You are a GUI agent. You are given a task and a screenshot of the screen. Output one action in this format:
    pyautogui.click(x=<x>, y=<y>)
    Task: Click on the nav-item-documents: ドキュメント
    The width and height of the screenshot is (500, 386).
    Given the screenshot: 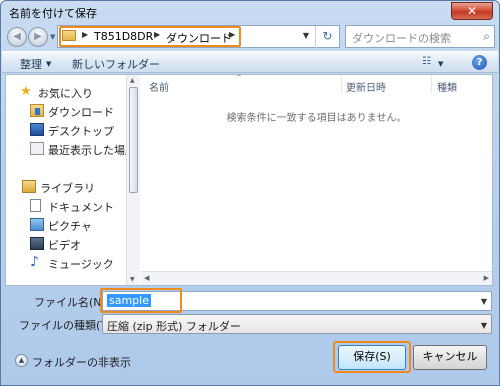 What is the action you would take?
    pyautogui.click(x=66, y=206)
    